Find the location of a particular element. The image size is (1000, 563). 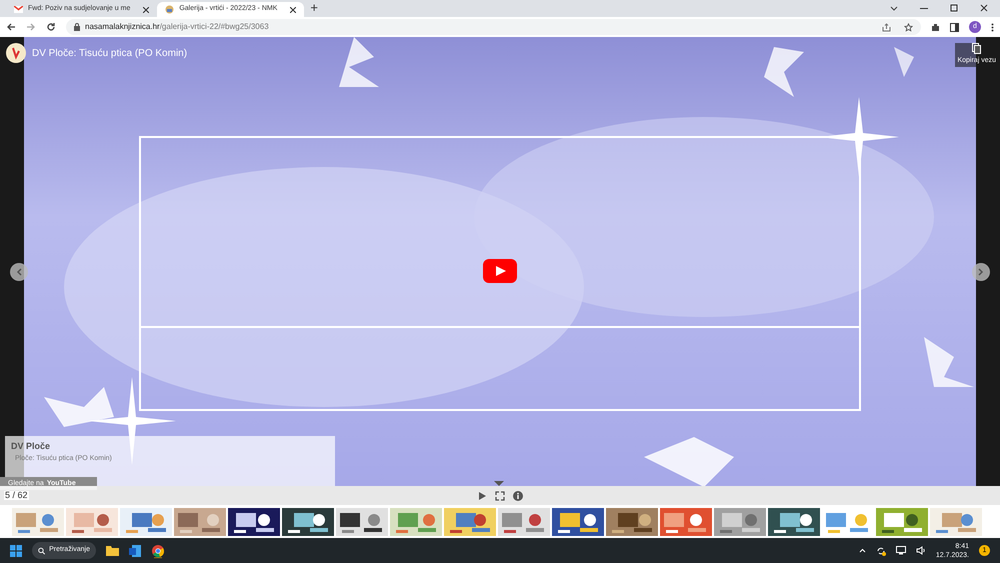

copy-icon is located at coordinates (977, 48).